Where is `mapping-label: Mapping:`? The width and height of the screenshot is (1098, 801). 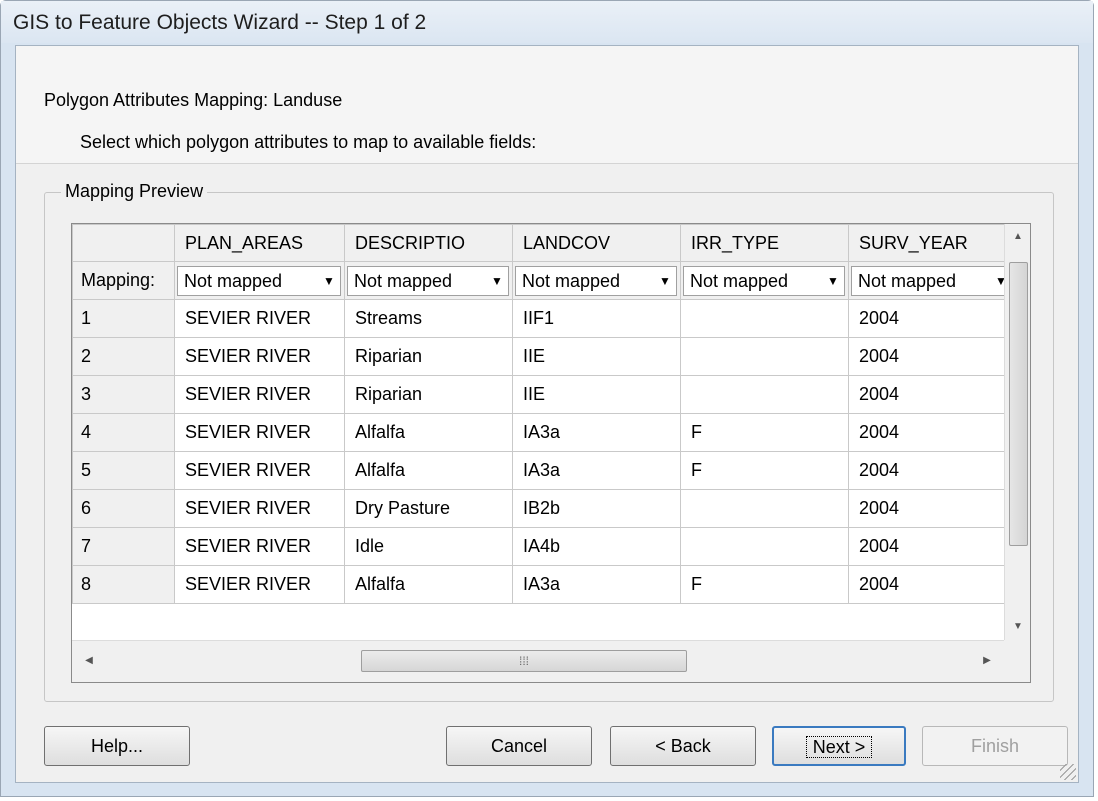
mapping-label: Mapping: is located at coordinates (123, 280).